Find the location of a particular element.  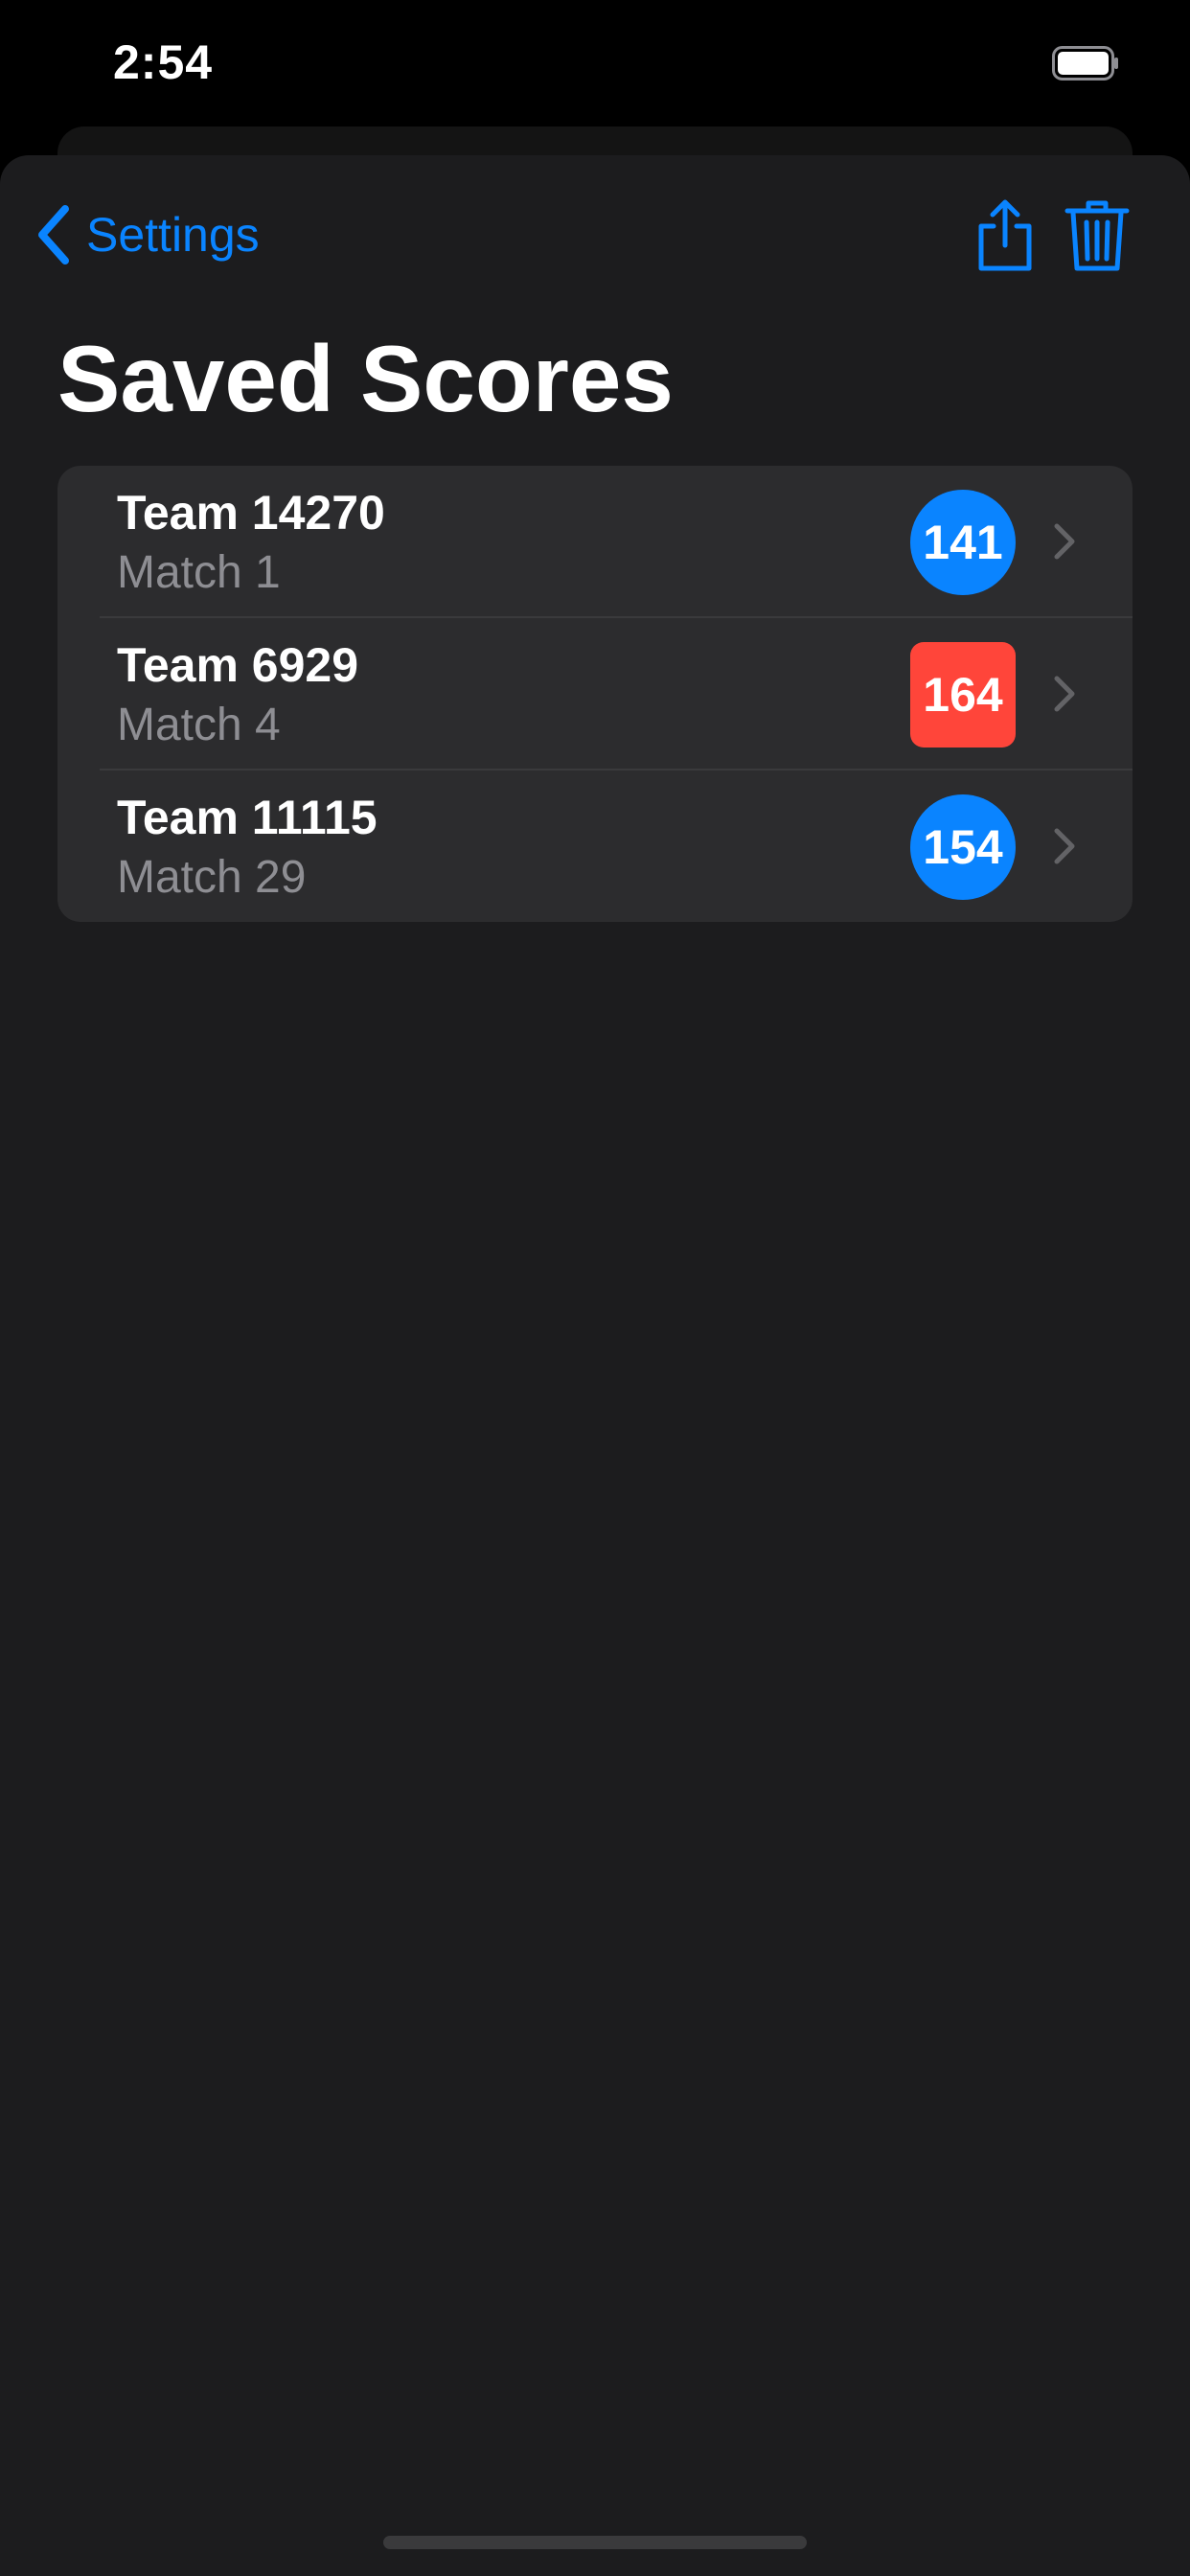

share-button is located at coordinates (1006, 235).